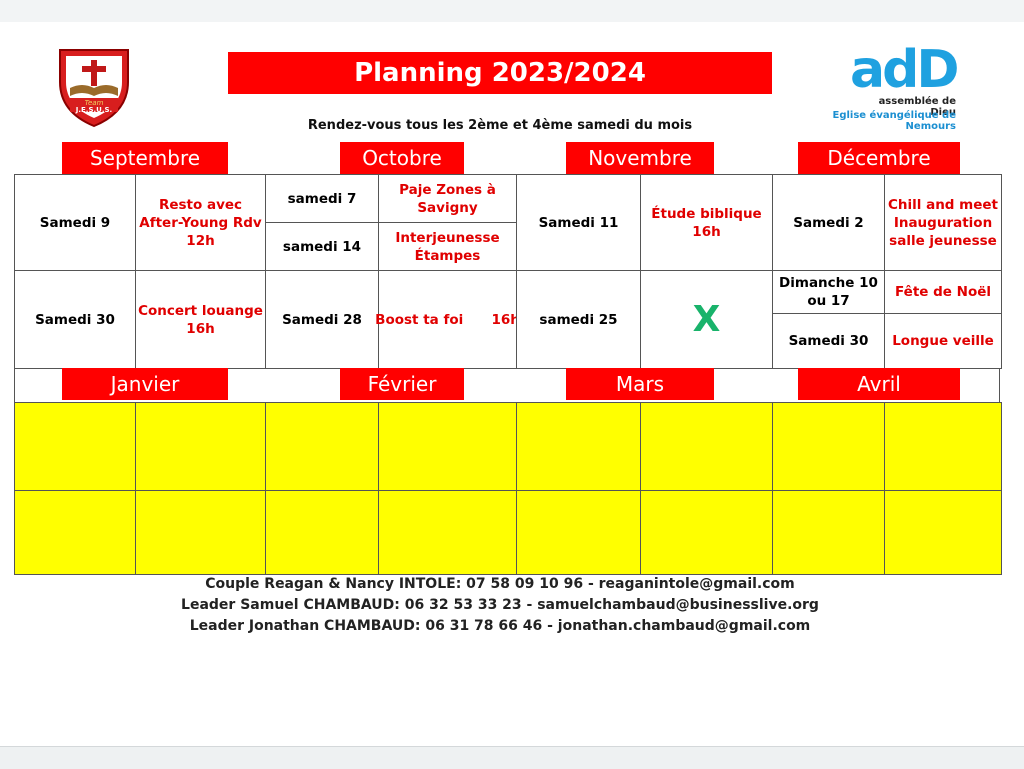 This screenshot has width=1024, height=769. I want to click on month-header-april: Avril, so click(879, 384).